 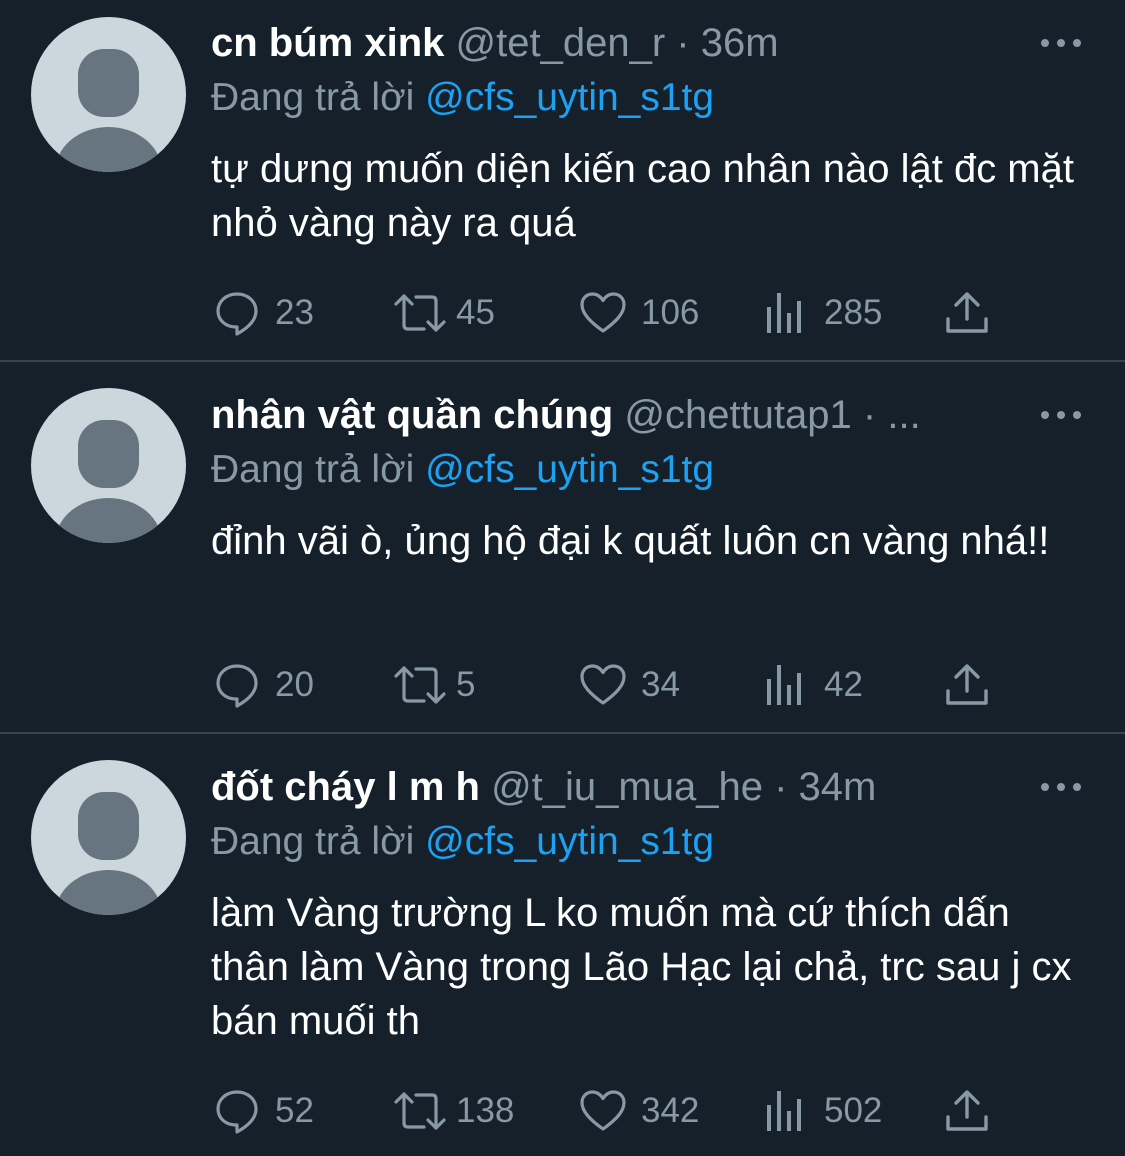 I want to click on retweet-button: 138, so click(x=453, y=1111).